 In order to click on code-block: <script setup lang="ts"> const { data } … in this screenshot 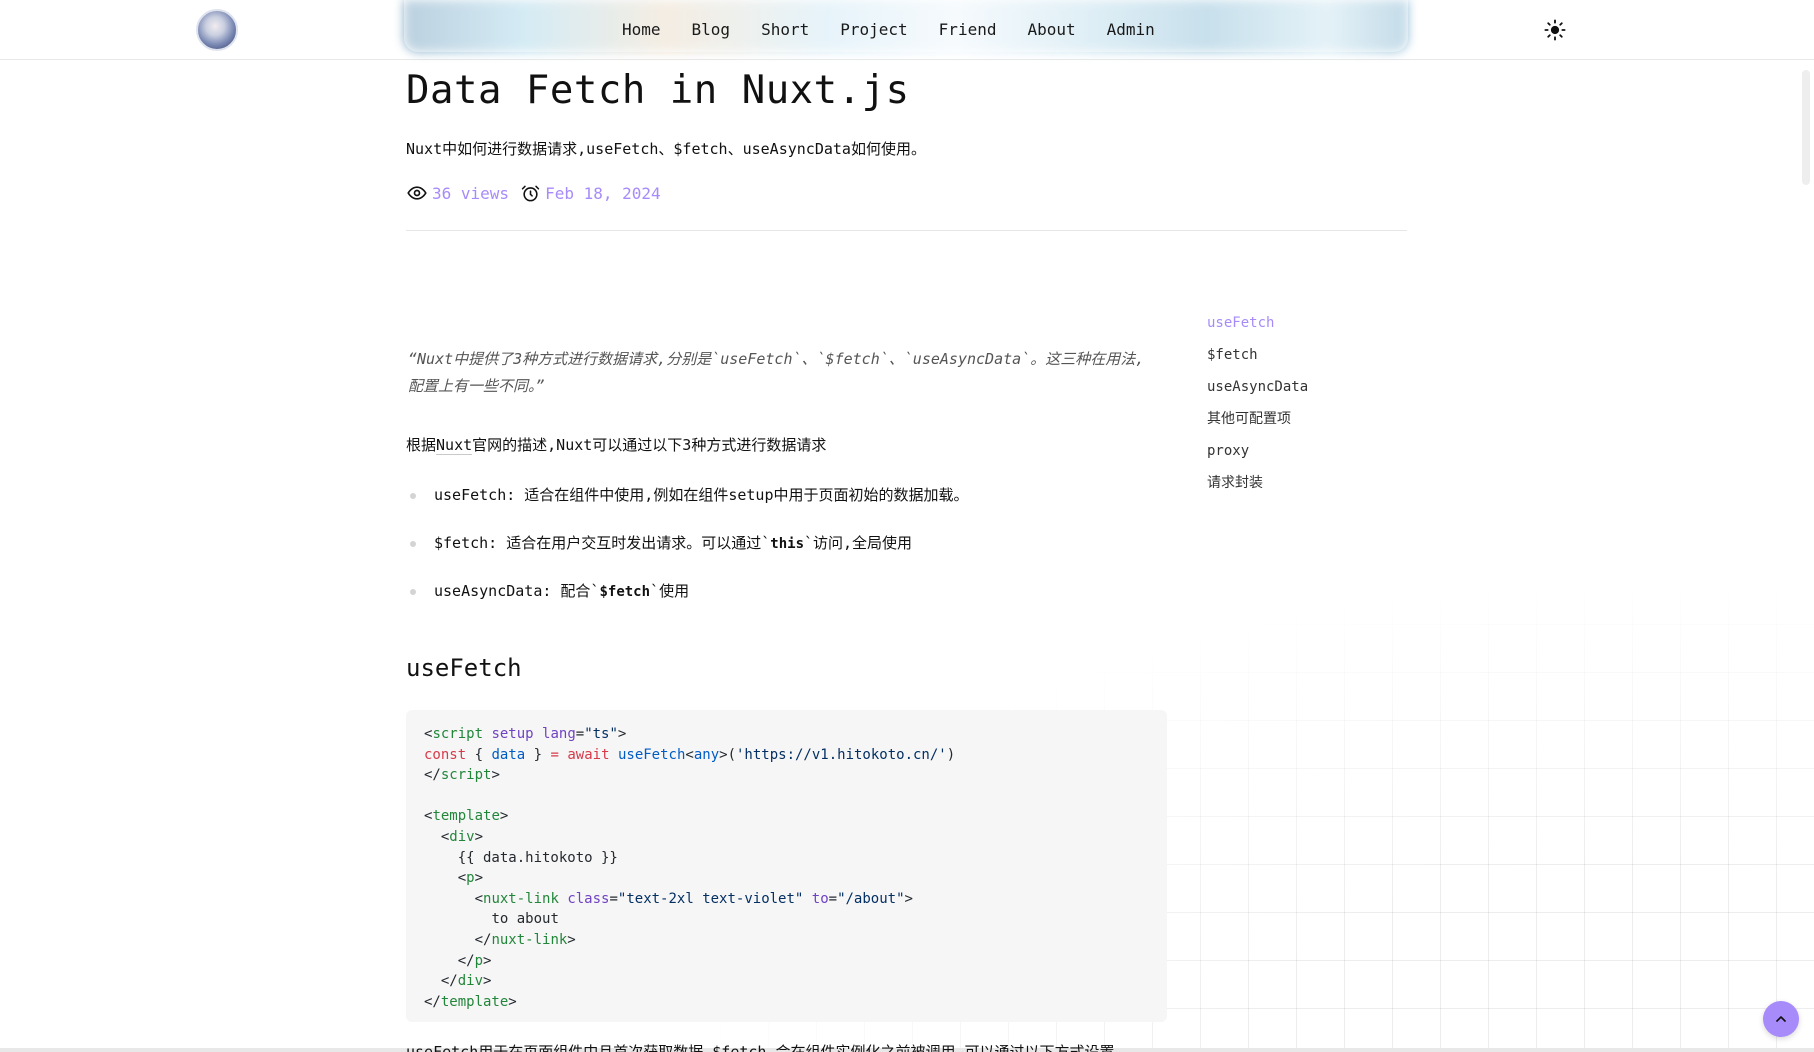, I will do `click(786, 866)`.